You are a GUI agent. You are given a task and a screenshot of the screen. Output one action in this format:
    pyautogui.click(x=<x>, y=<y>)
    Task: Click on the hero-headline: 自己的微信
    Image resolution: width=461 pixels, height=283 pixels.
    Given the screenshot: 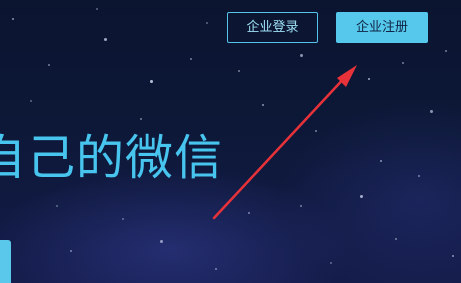 What is the action you would take?
    pyautogui.click(x=112, y=158)
    